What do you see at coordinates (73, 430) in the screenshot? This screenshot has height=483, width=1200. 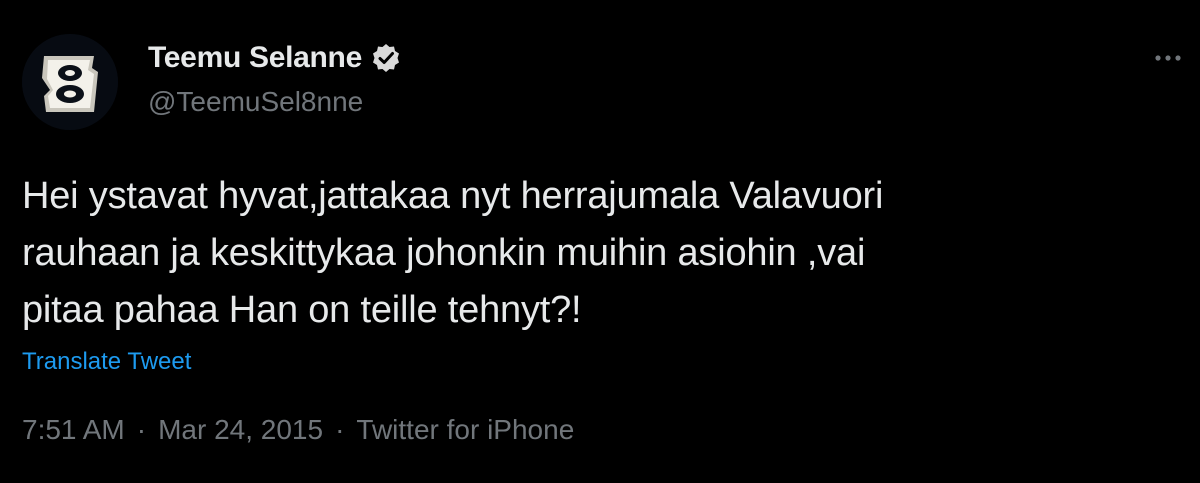 I see `tweet-time: 7:51 AM` at bounding box center [73, 430].